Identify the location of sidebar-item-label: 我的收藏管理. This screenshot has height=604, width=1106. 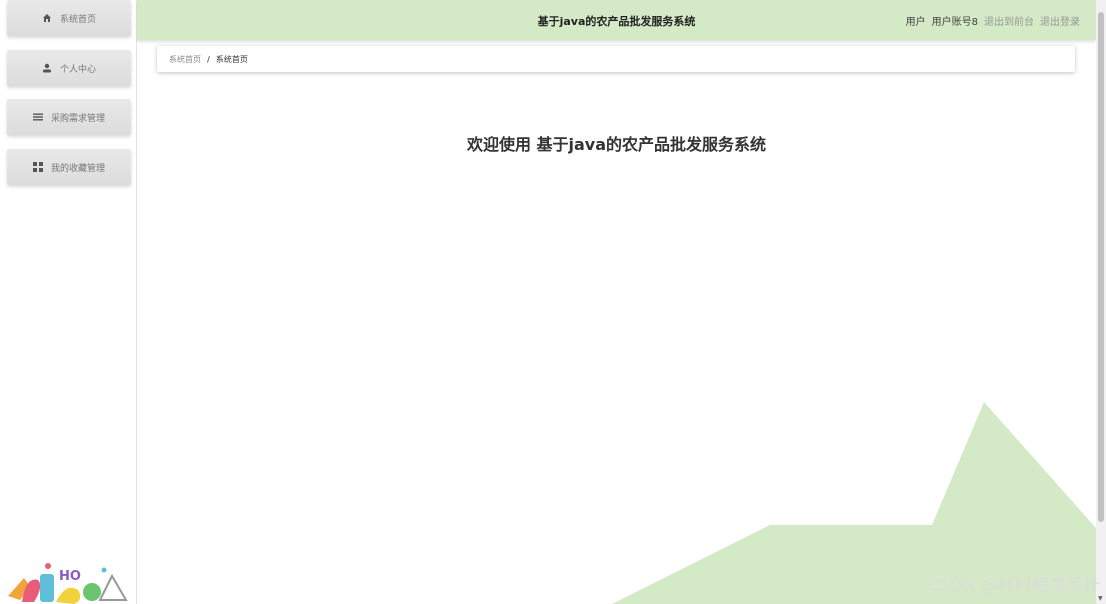
(77, 168).